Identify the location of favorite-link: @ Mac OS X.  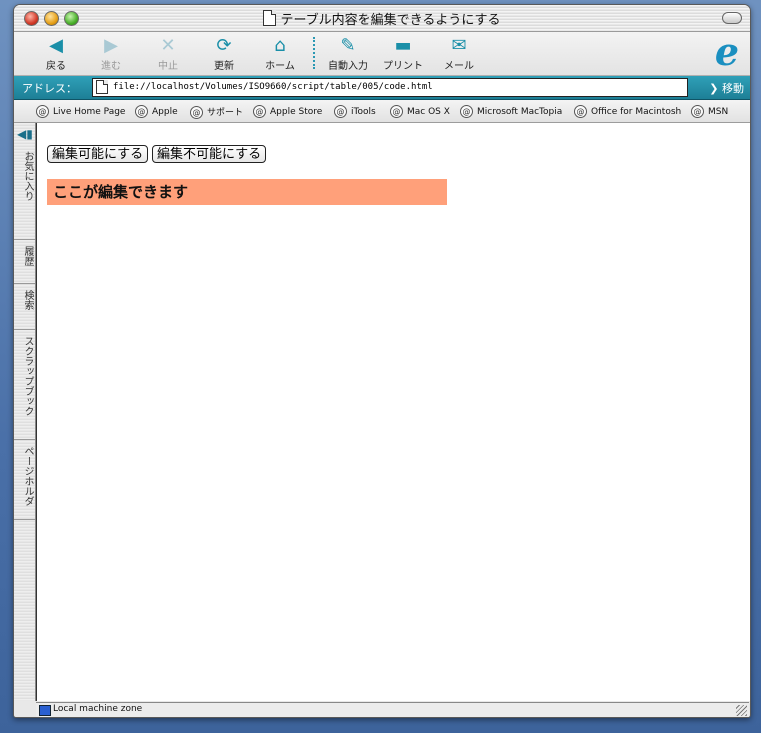
(420, 111).